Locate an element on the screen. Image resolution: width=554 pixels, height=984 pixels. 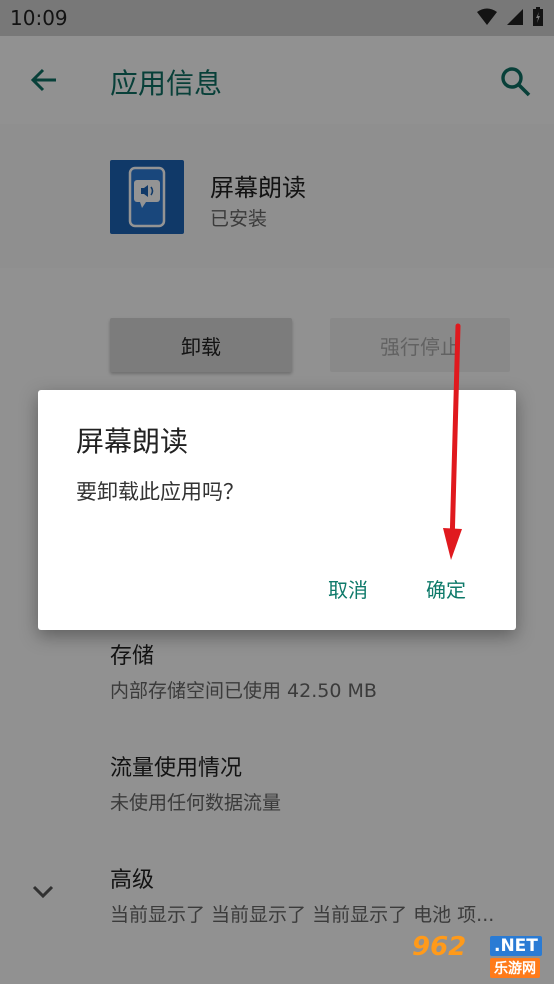
cancel-button: 取消 is located at coordinates (348, 588).